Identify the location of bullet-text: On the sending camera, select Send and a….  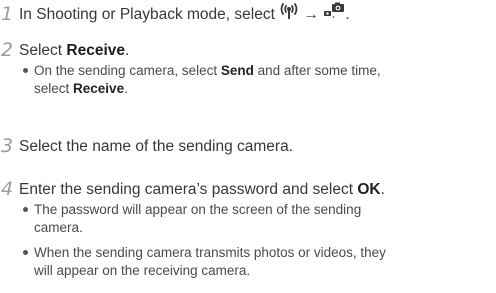
(259, 80).